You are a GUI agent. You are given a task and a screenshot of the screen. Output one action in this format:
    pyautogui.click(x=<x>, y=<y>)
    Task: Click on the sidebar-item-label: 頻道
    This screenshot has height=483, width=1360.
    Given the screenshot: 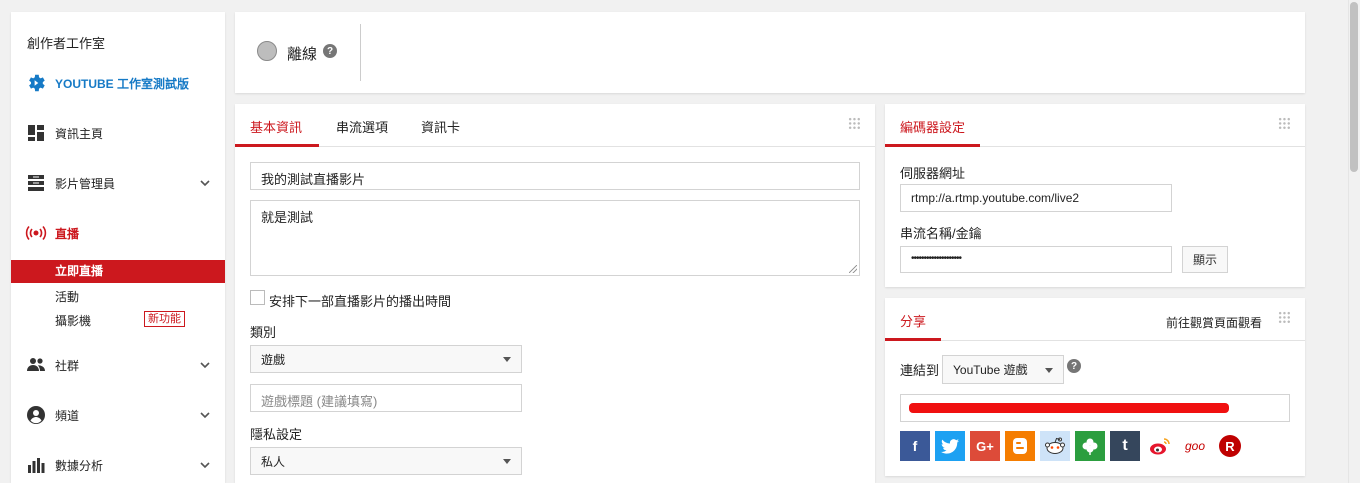 What is the action you would take?
    pyautogui.click(x=67, y=415)
    